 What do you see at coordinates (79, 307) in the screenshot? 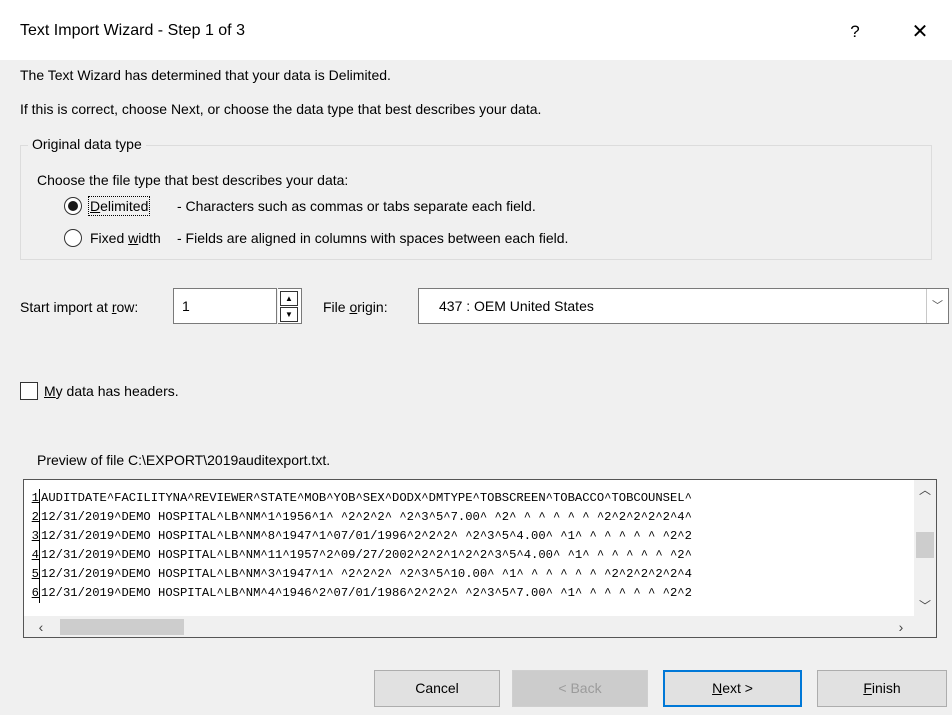
I see `start-row-label: Start import at row:` at bounding box center [79, 307].